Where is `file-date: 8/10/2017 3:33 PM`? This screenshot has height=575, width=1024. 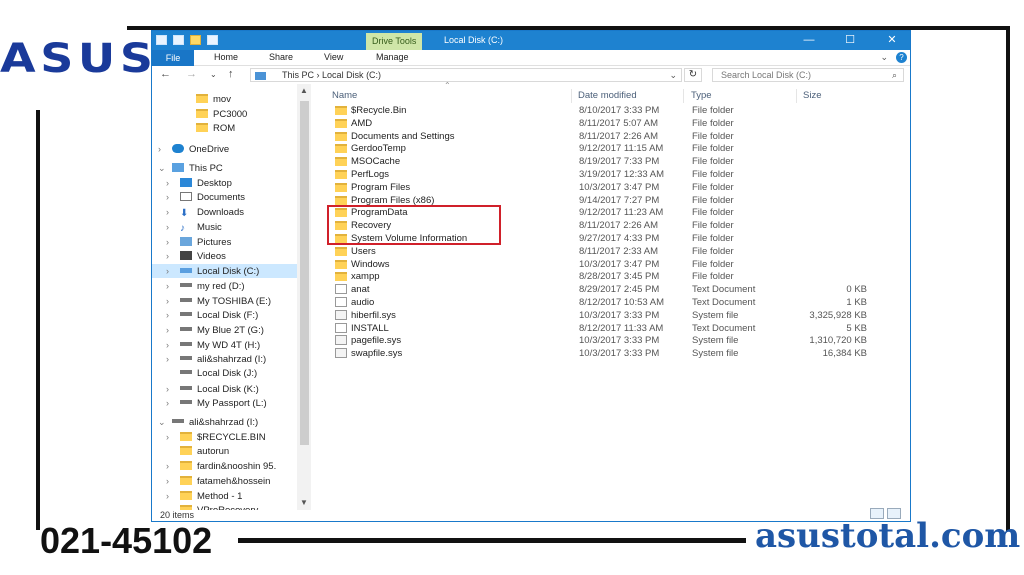 file-date: 8/10/2017 3:33 PM is located at coordinates (619, 110).